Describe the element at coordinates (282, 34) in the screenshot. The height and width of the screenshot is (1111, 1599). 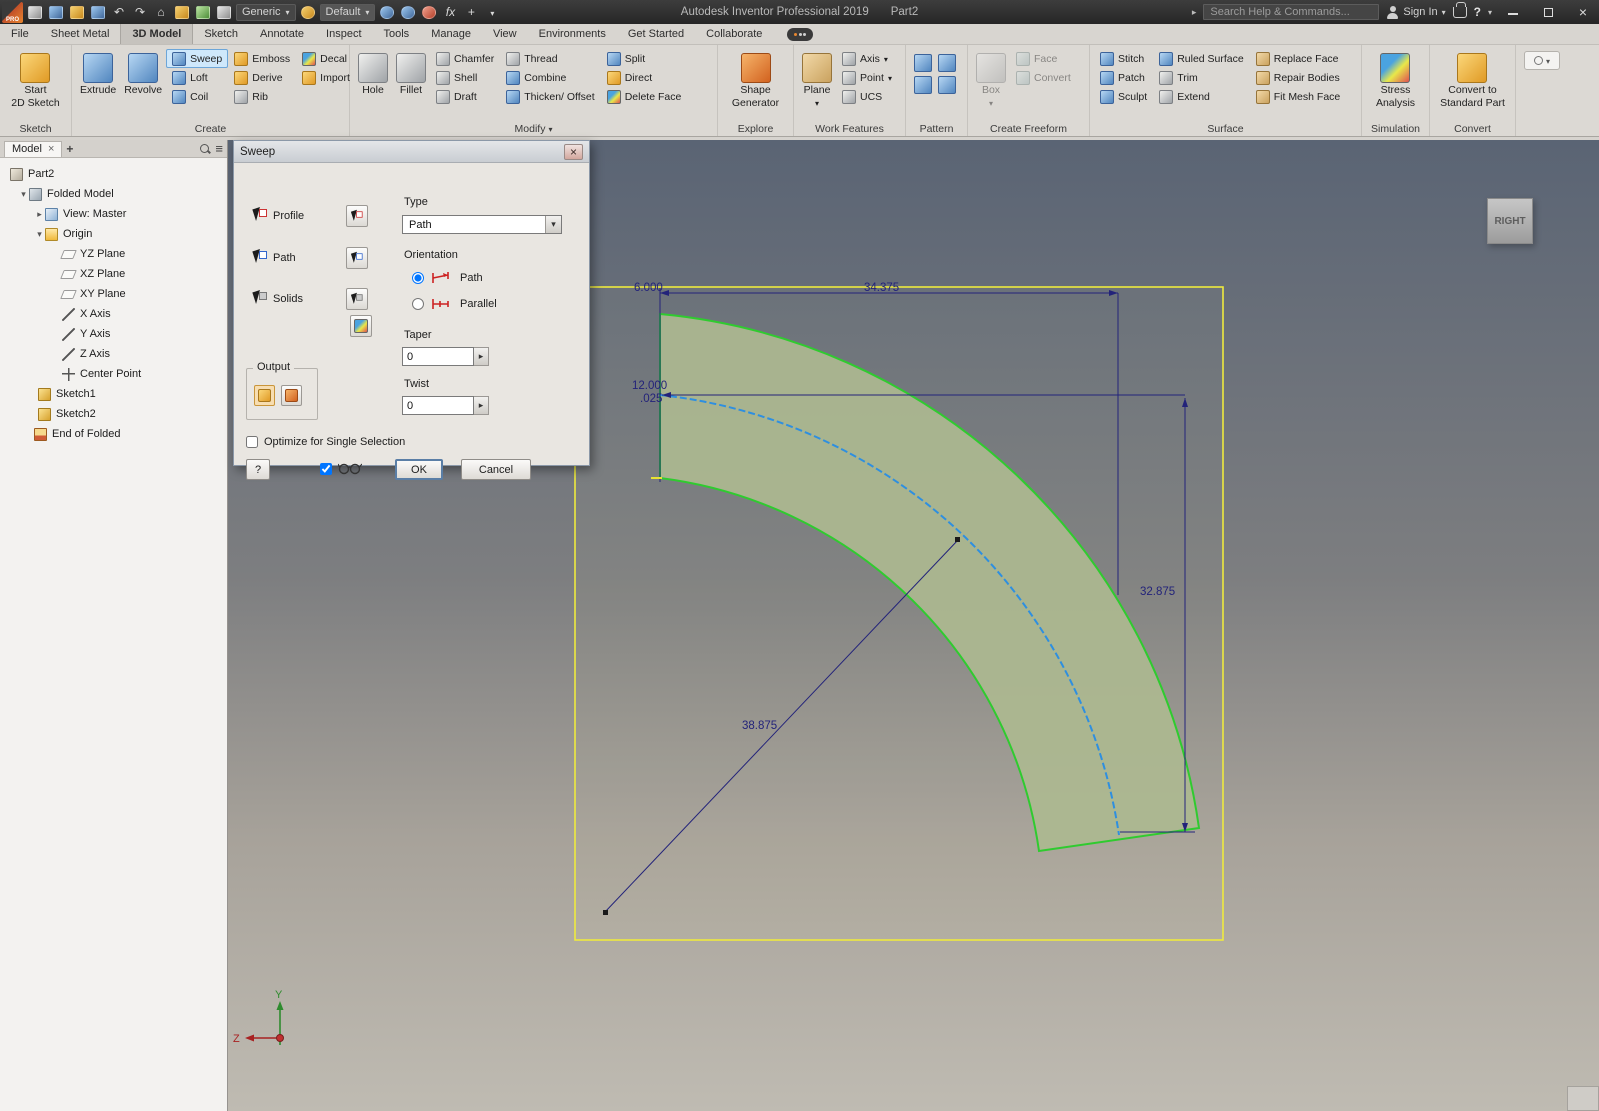
I see `tab-annotate: Annotate` at that location.